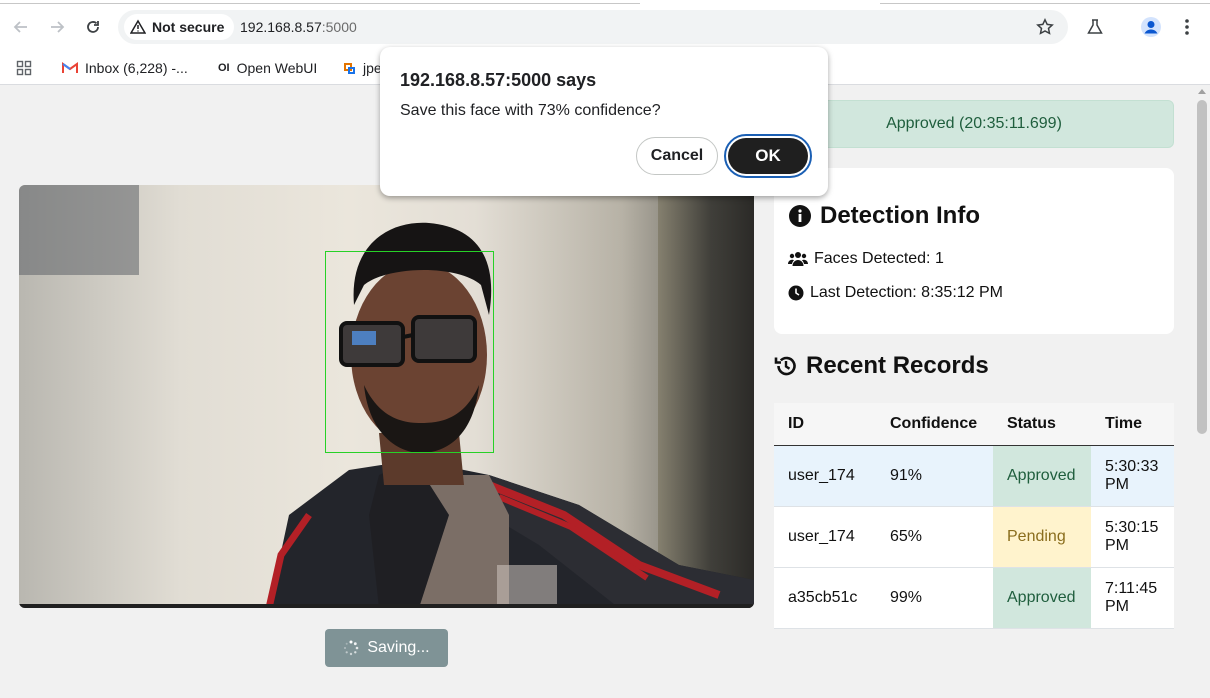 The height and width of the screenshot is (698, 1210). I want to click on security-label: Not secure, so click(188, 27).